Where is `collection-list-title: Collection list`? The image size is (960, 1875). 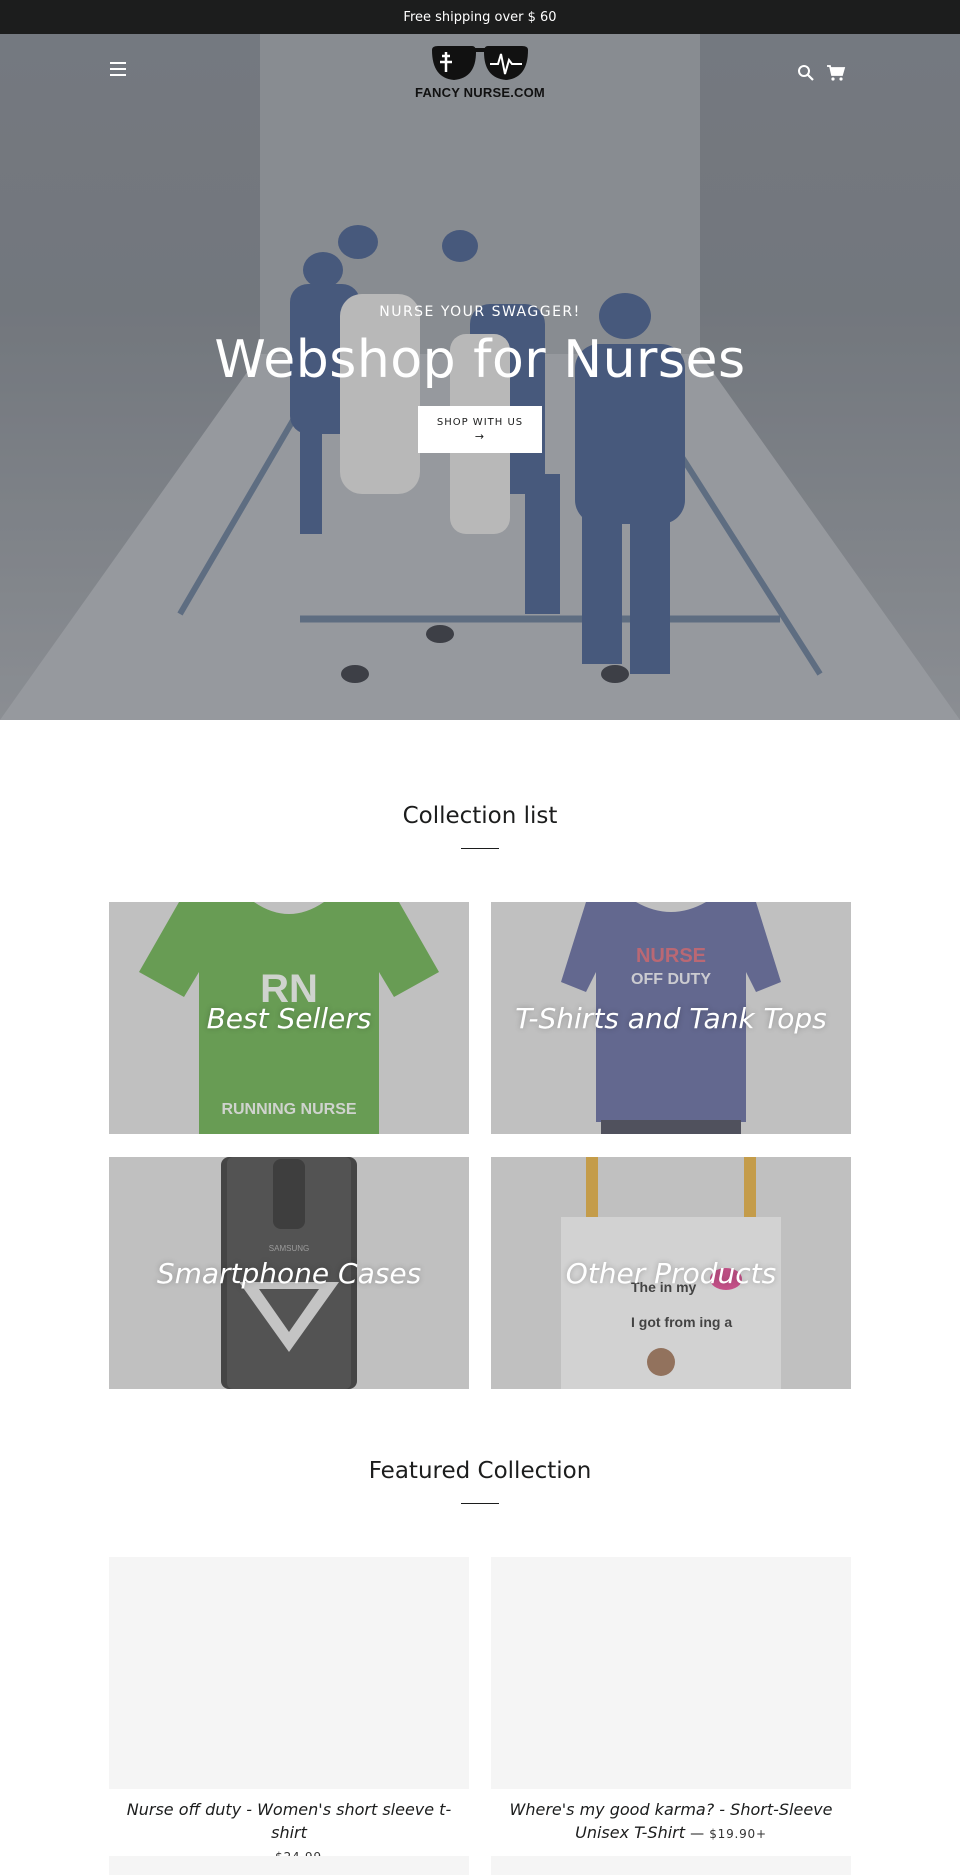 collection-list-title: Collection list is located at coordinates (480, 816).